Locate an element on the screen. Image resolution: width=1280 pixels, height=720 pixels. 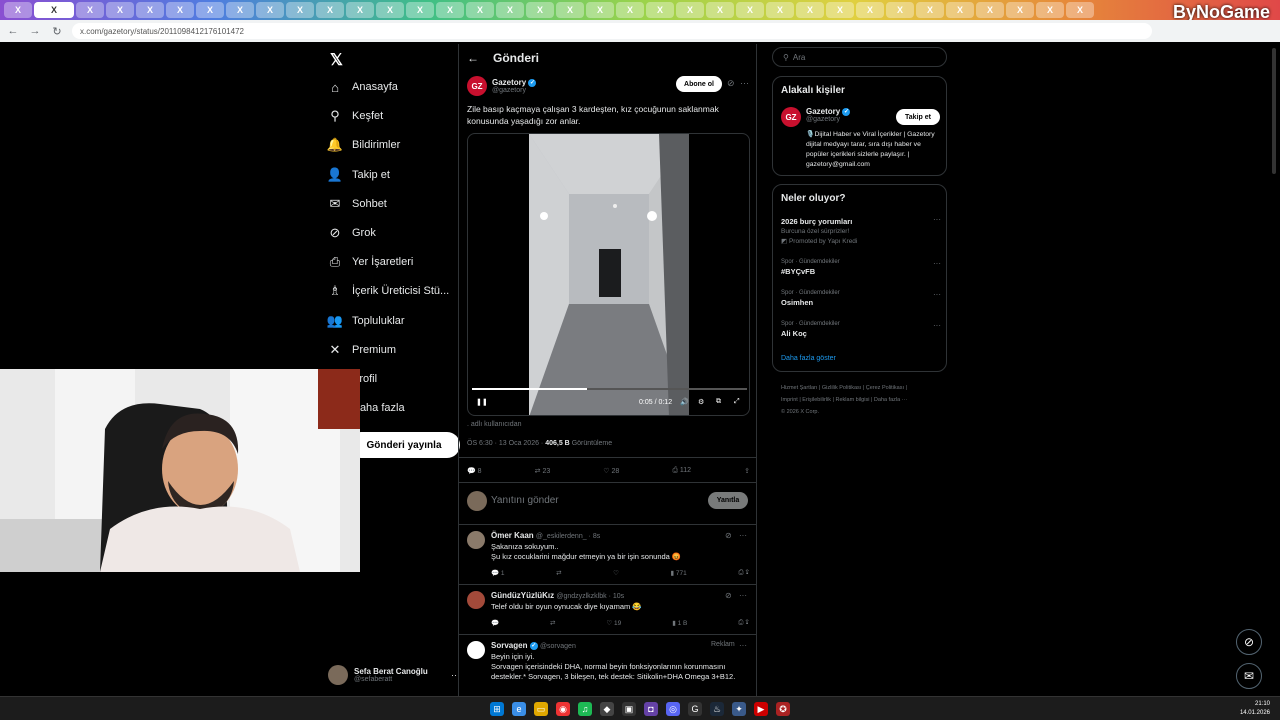
forward-arrow-icon: → is located at coordinates (35, 31).